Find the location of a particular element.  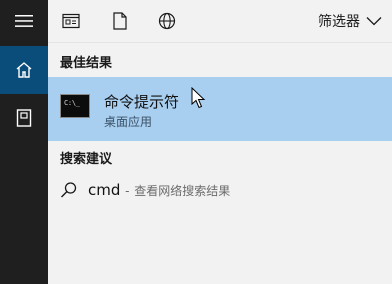

top-toolbar: 筛选器 is located at coordinates (220, 21).